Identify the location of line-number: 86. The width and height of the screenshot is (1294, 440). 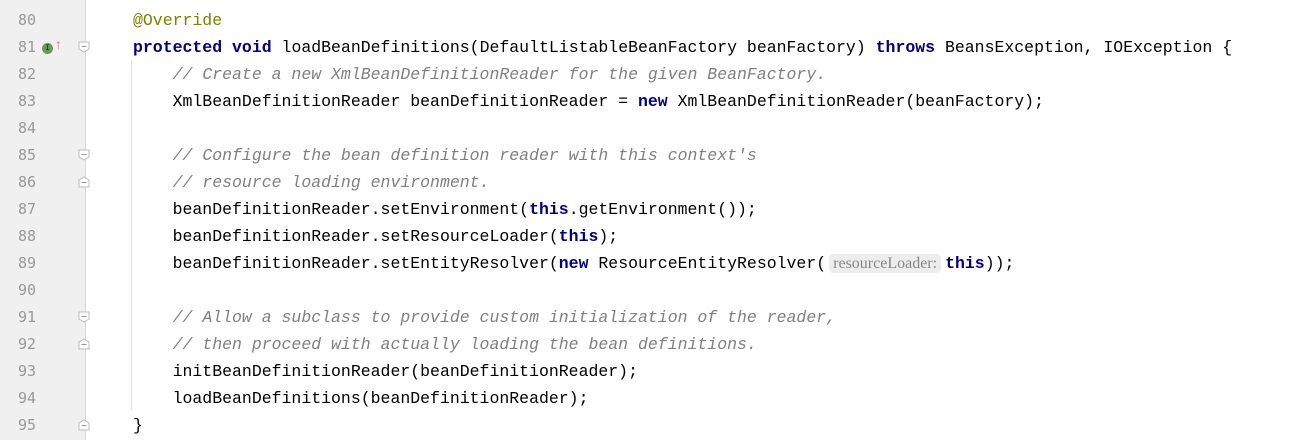
(18, 182).